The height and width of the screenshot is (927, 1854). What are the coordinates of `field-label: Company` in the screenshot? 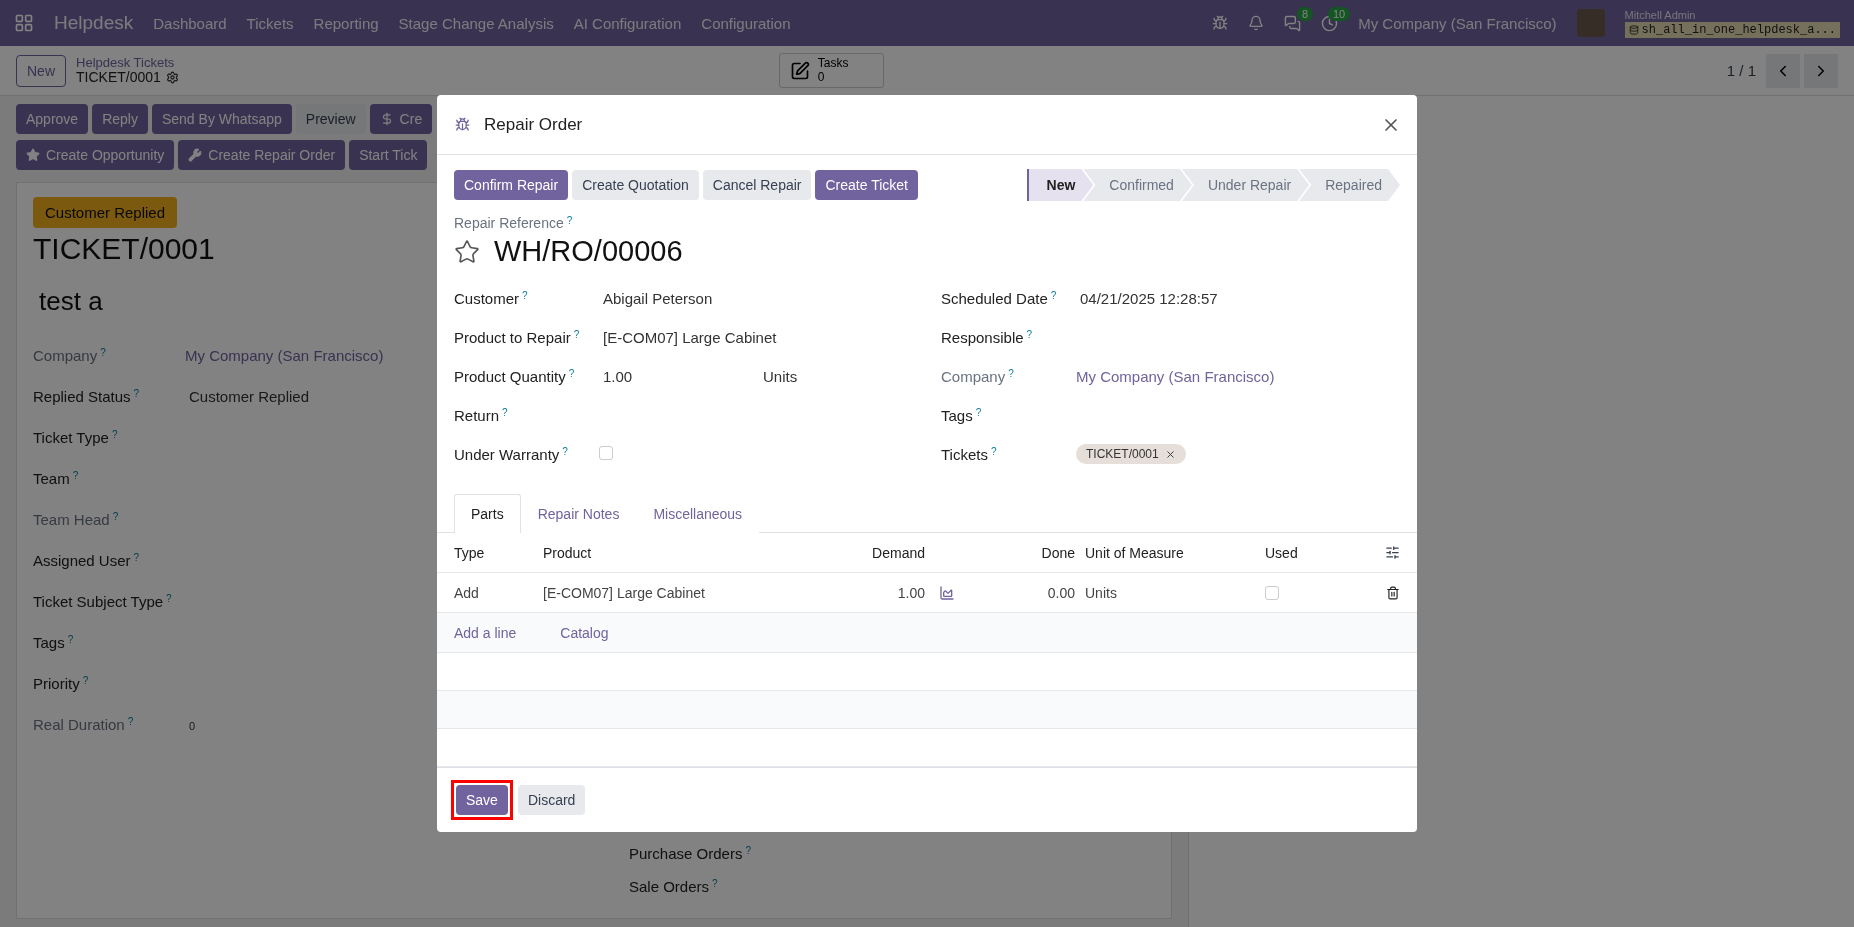 It's located at (973, 376).